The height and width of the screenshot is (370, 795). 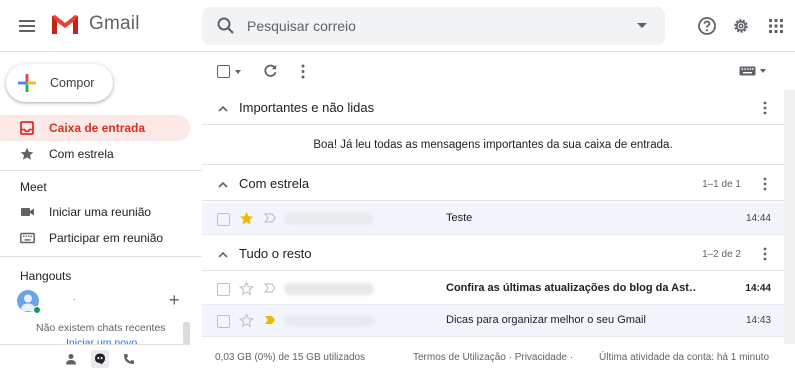 I want to click on email-subject: Dicas para organizar melhor o seu Gmail, so click(x=546, y=320).